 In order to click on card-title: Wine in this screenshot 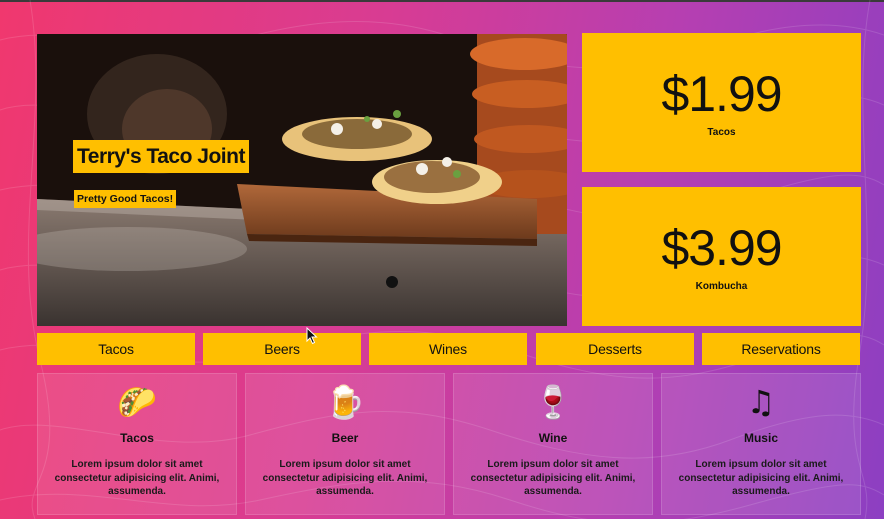, I will do `click(553, 438)`.